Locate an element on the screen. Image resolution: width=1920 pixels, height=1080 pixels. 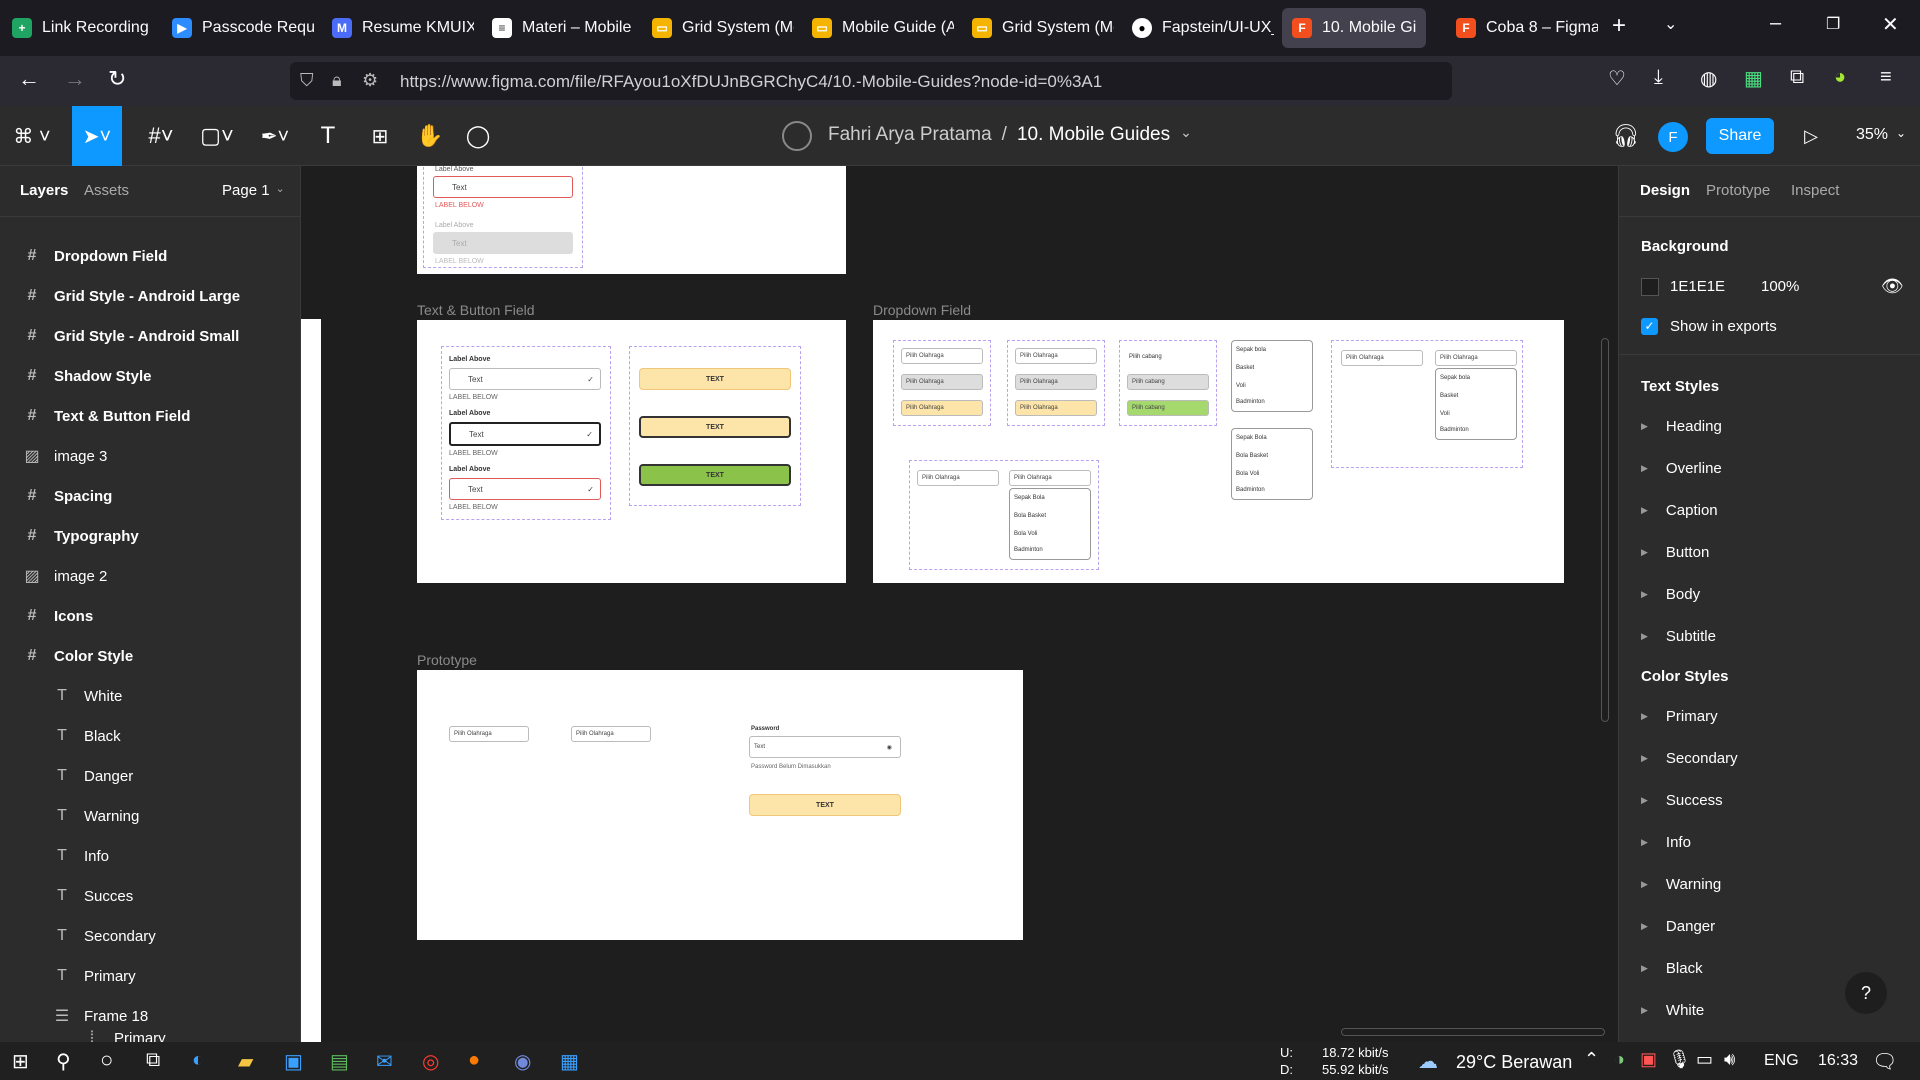
tab-assets: Assets is located at coordinates (106, 190).